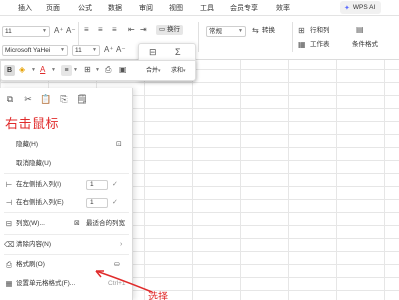 The image size is (399, 300). What do you see at coordinates (347, 8) in the screenshot?
I see `ai-spark-icon: ✦` at bounding box center [347, 8].